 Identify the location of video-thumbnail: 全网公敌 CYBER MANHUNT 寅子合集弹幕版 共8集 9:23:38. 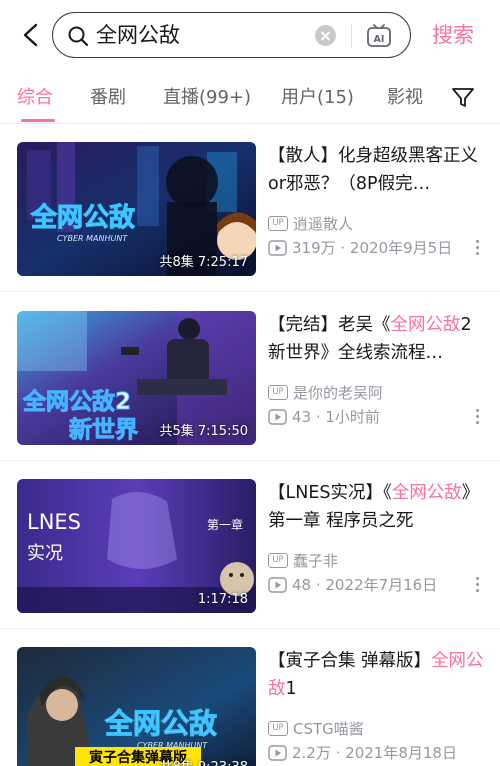
(136, 706).